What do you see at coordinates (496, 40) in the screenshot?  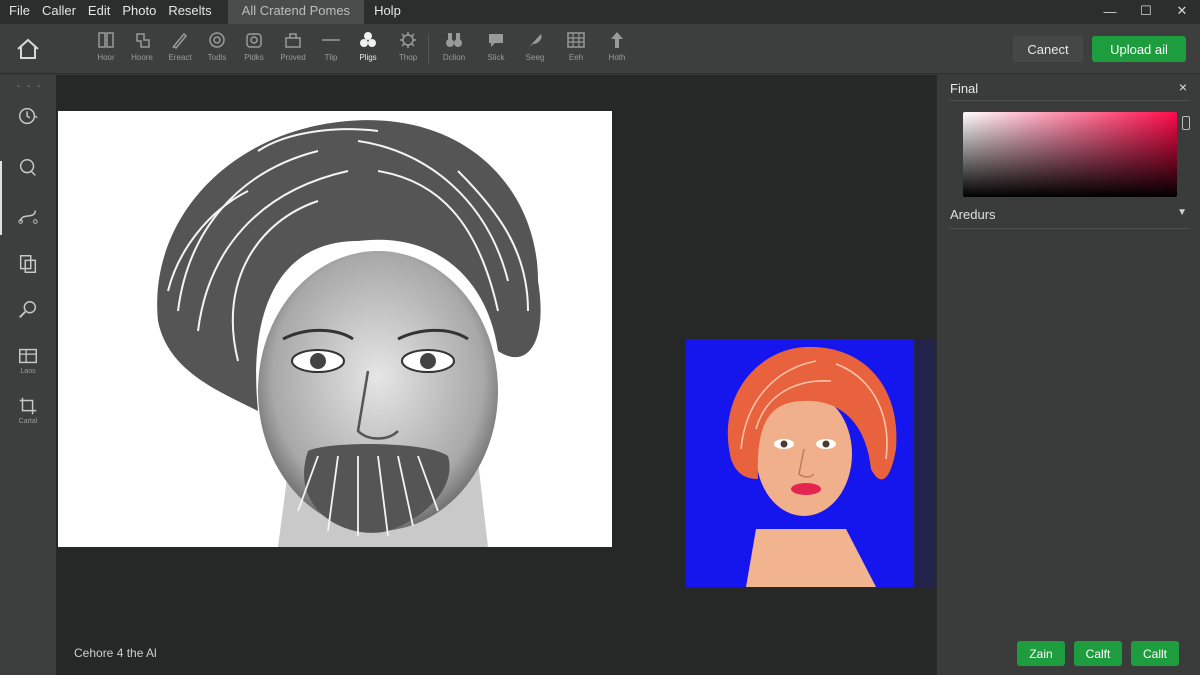 I see `speech-icon` at bounding box center [496, 40].